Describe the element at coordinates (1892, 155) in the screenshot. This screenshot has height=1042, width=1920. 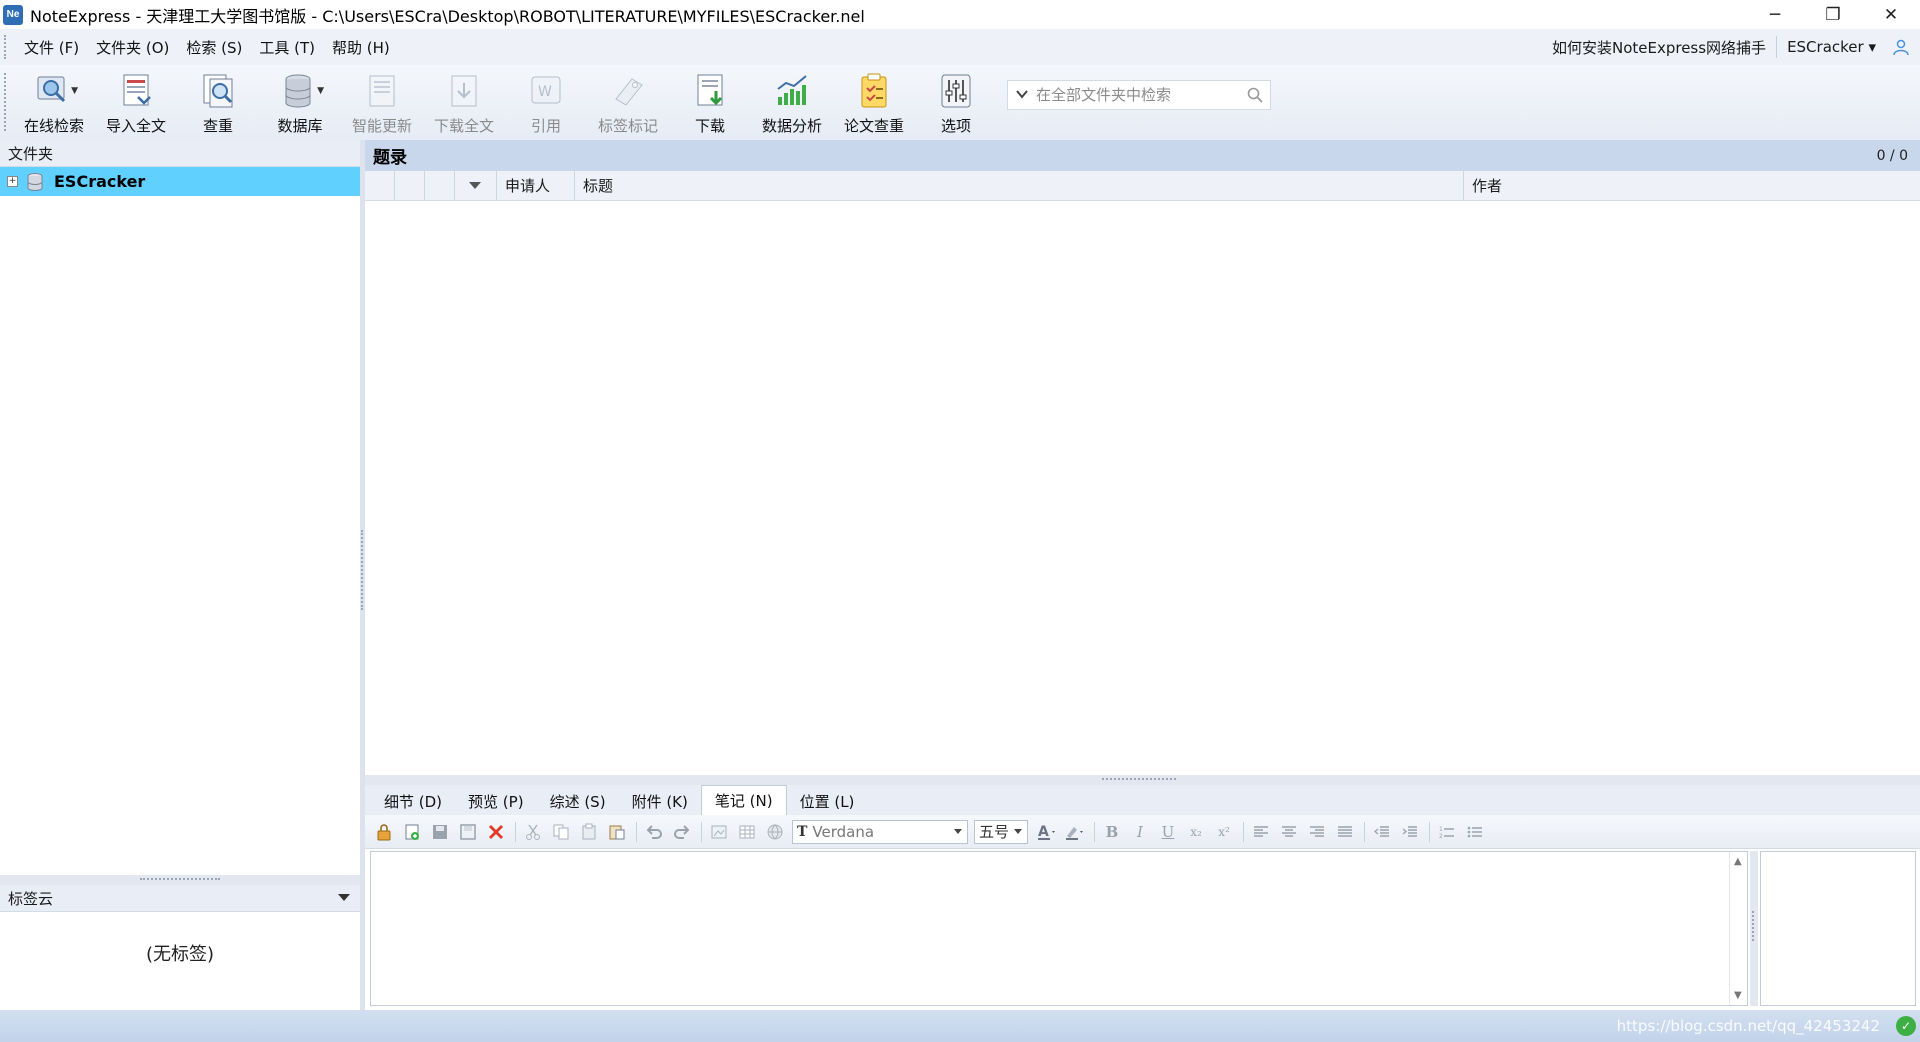
I see `records-count: 0 / 0` at that location.